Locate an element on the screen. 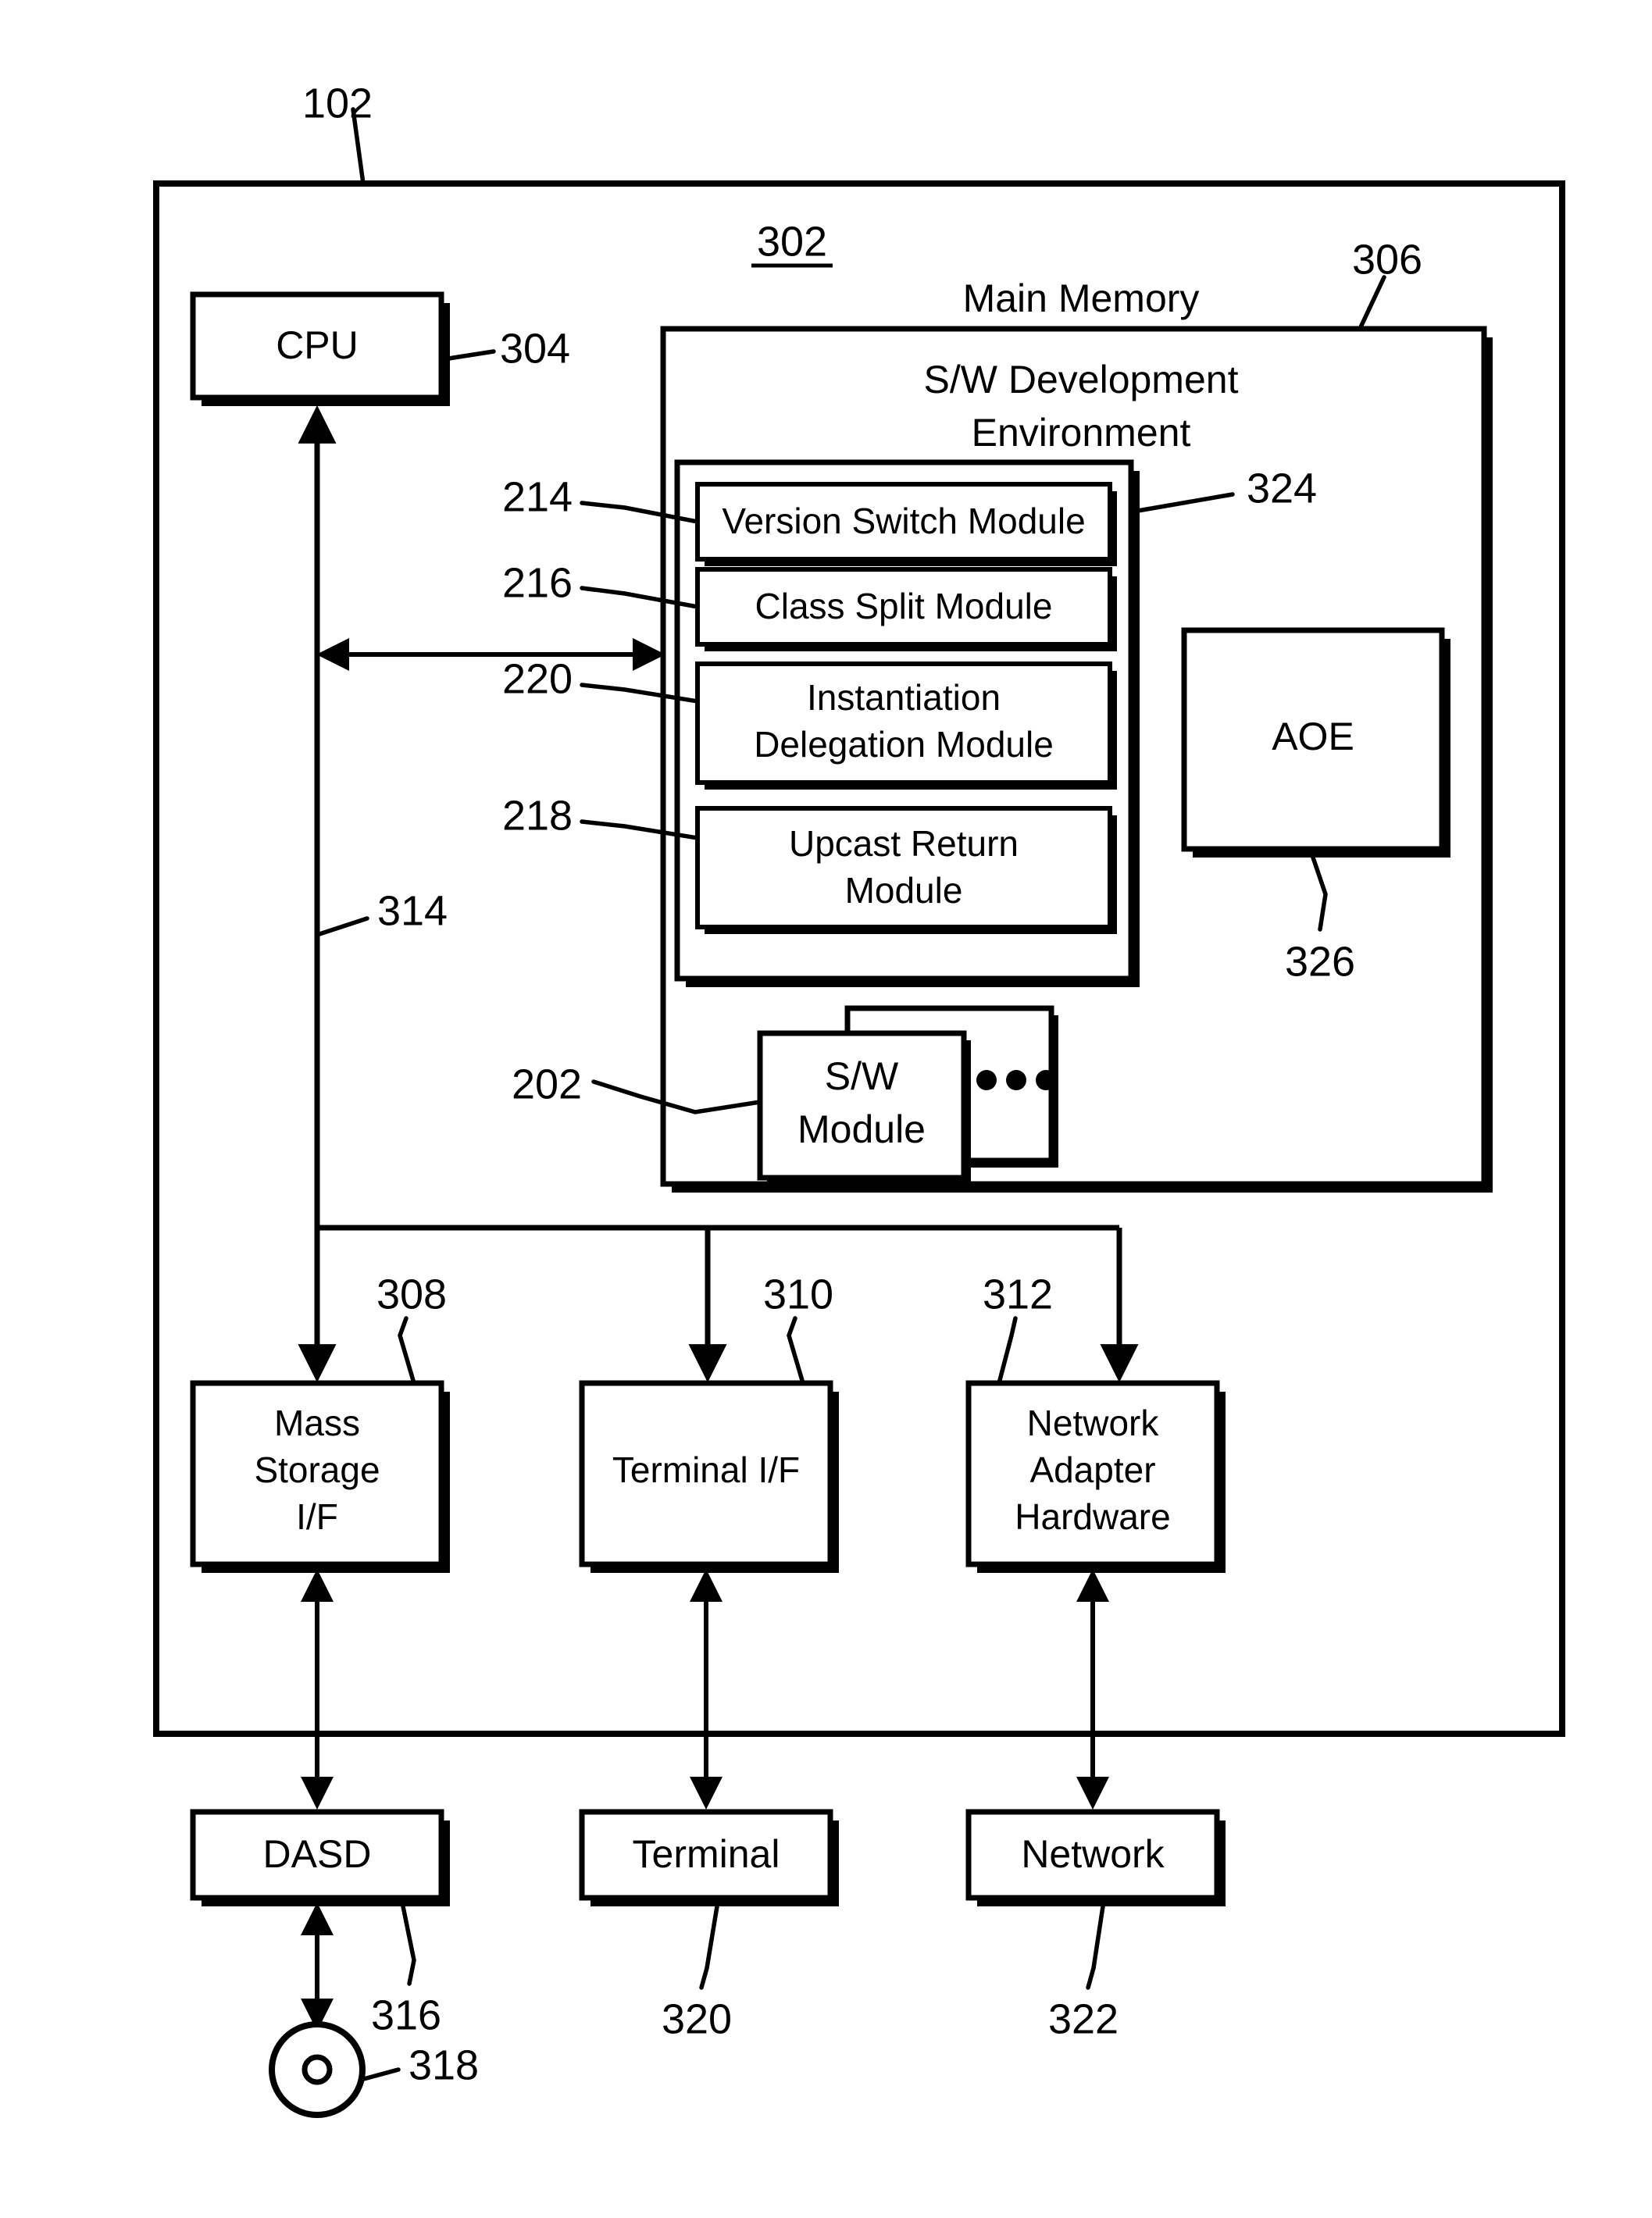 This screenshot has width=1652, height=2218. terminal-label: Terminal is located at coordinates (706, 1854).